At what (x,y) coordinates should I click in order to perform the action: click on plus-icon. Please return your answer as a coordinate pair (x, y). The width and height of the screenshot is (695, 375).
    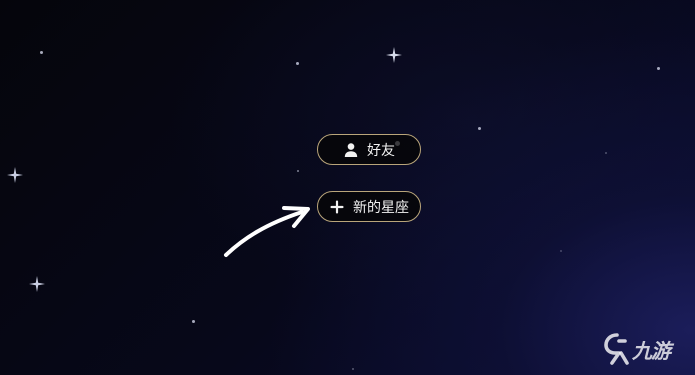
    Looking at the image, I should click on (337, 207).